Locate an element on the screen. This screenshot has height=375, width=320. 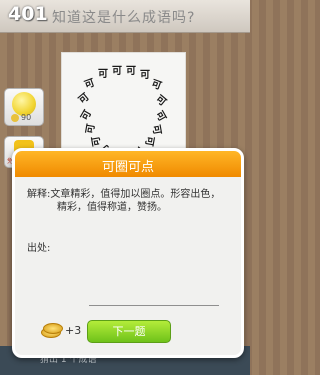
dialog-header: 可圈可点 is located at coordinates (128, 164).